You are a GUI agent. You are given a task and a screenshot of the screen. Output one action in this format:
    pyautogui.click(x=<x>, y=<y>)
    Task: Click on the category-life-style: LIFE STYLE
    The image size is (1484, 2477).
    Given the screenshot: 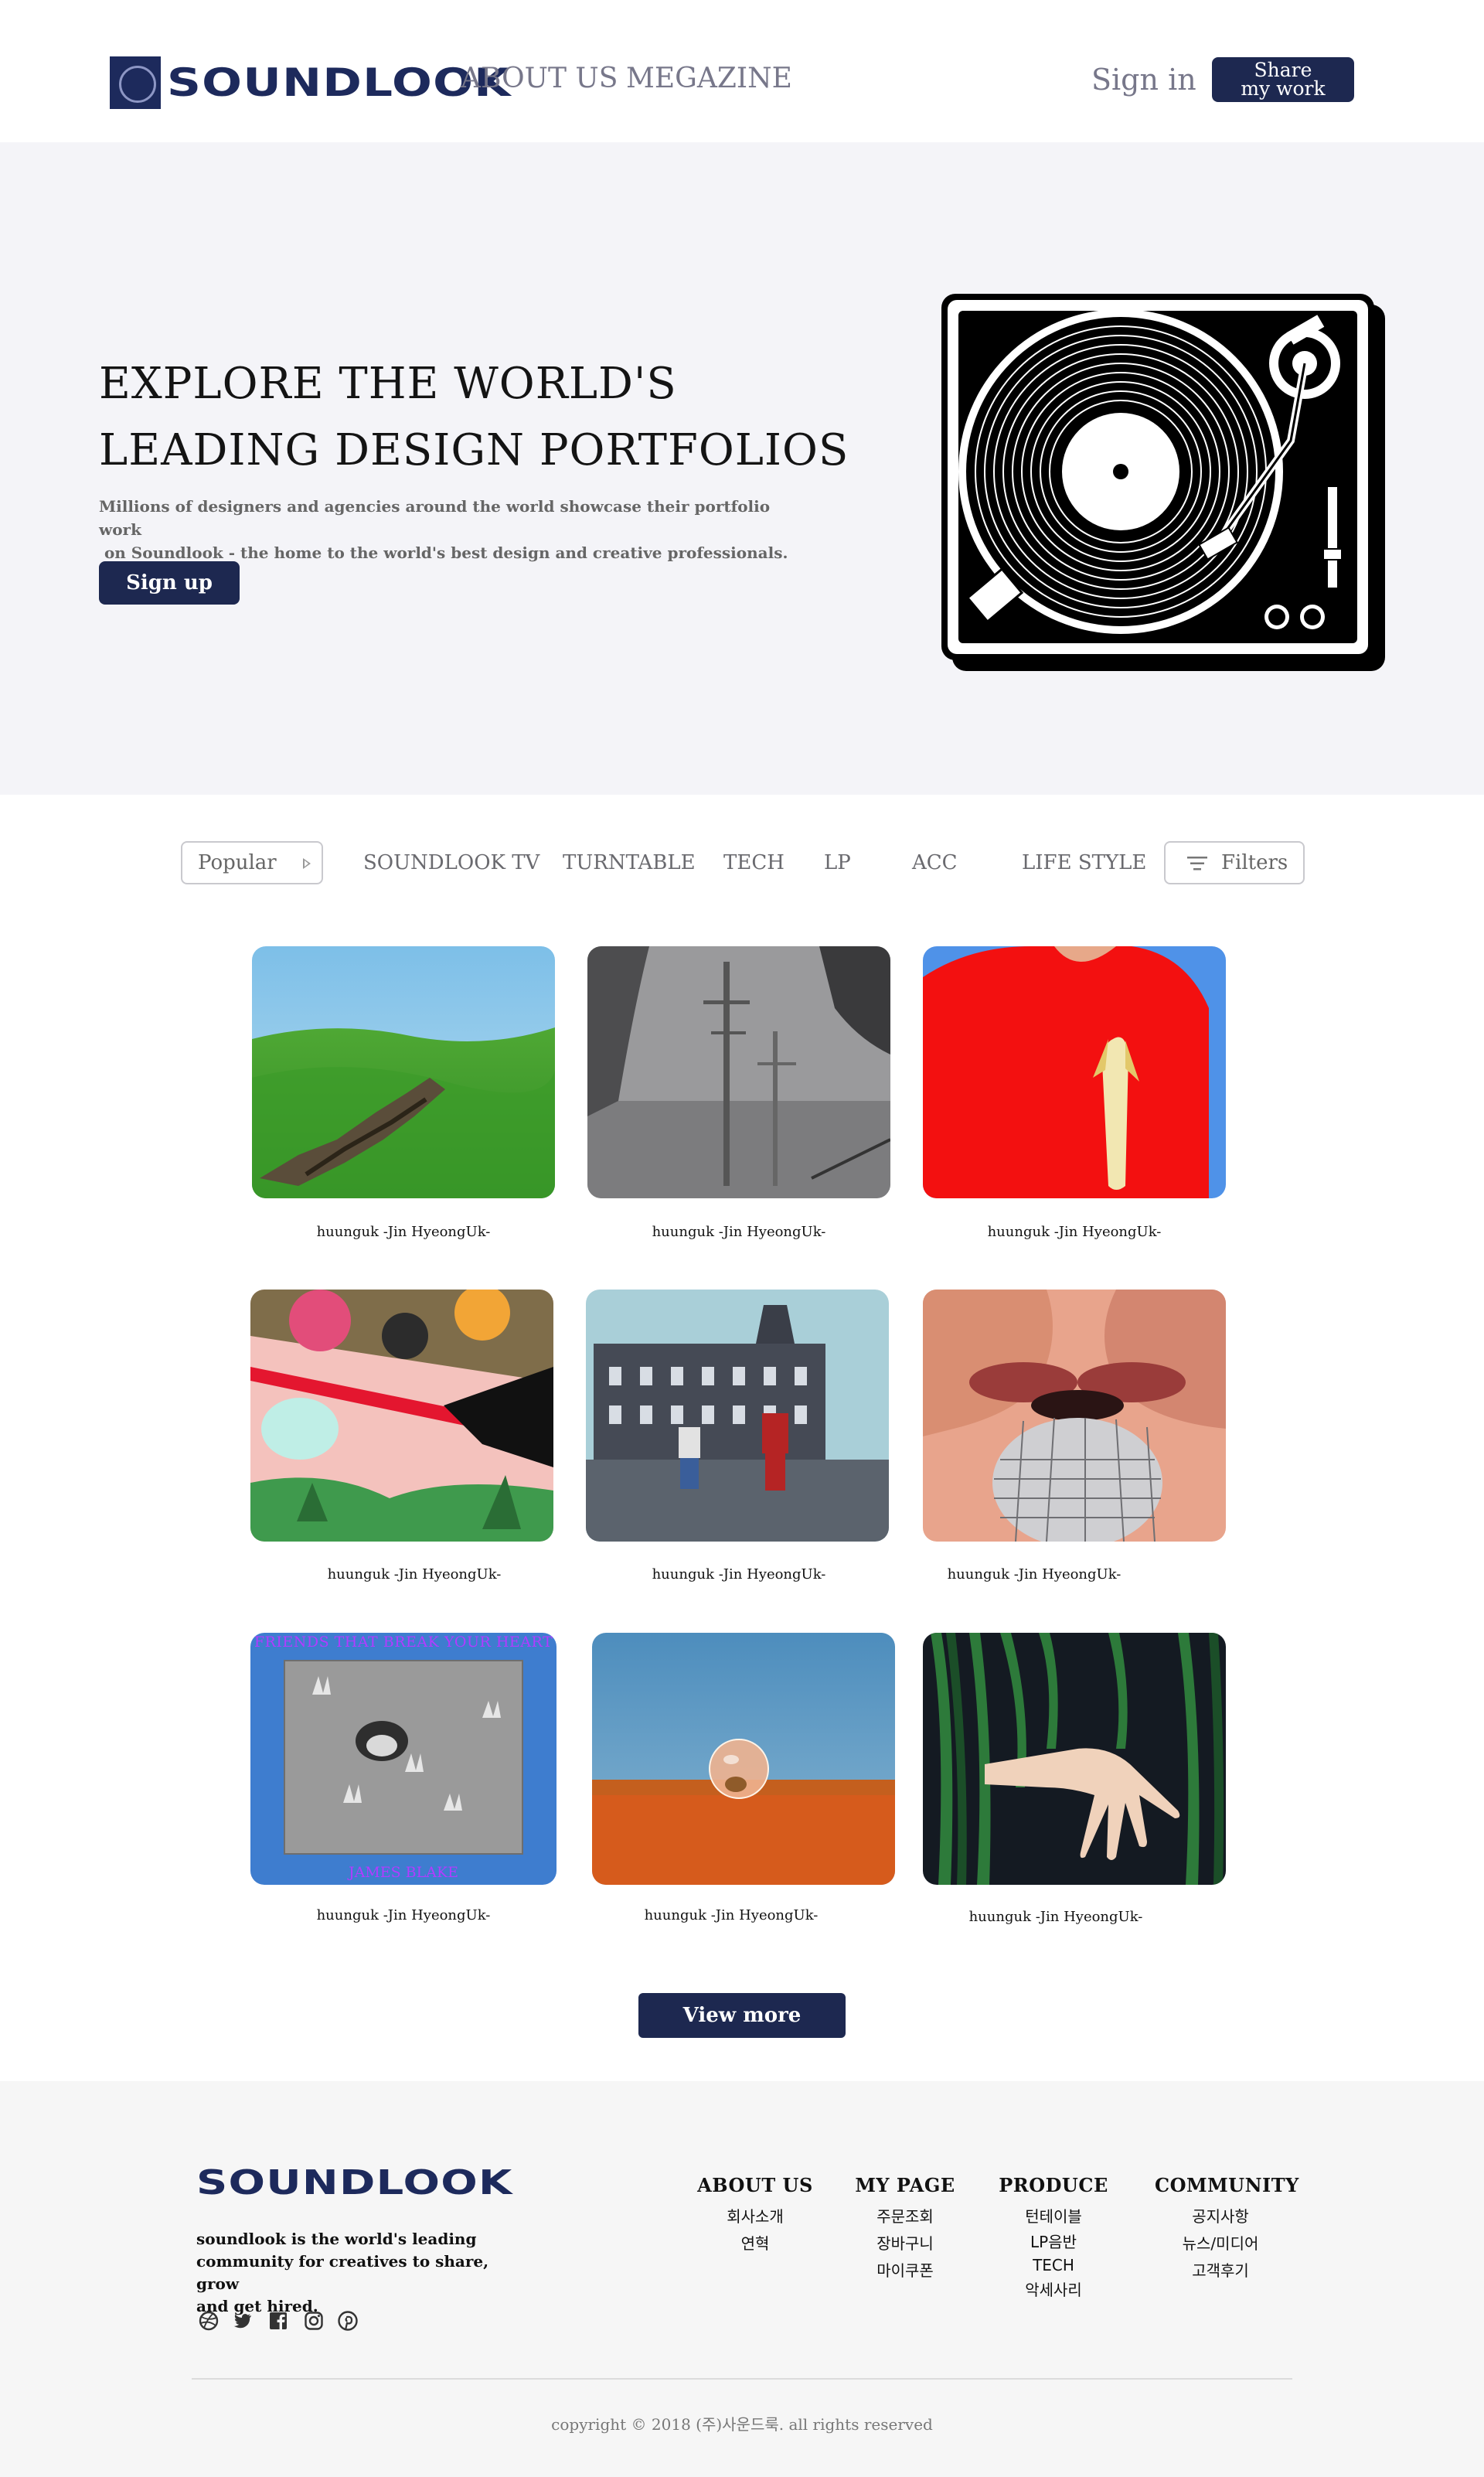 What is the action you would take?
    pyautogui.click(x=1084, y=863)
    